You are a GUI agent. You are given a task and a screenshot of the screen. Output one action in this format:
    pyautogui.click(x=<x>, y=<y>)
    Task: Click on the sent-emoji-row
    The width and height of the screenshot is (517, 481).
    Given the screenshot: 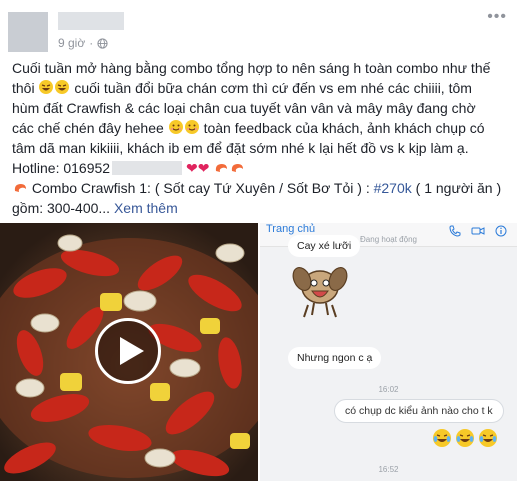 What is the action you would take?
    pyautogui.click(x=465, y=438)
    